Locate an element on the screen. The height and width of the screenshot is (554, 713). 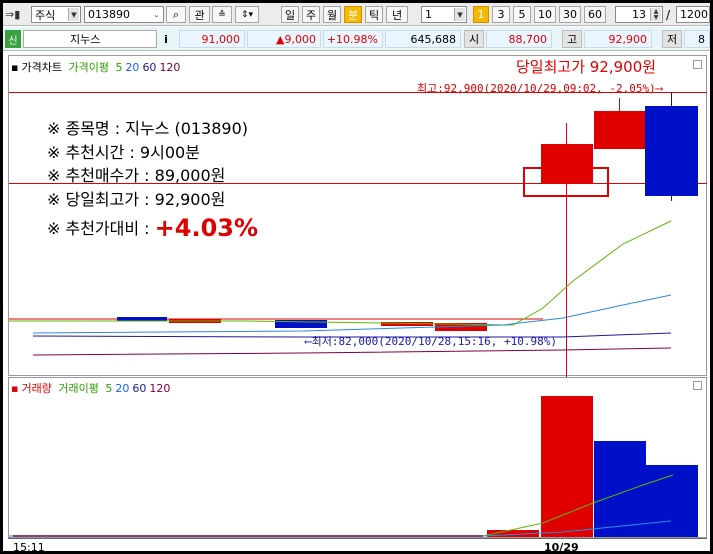
volume-pane-label: 거래량 is located at coordinates (36, 388).